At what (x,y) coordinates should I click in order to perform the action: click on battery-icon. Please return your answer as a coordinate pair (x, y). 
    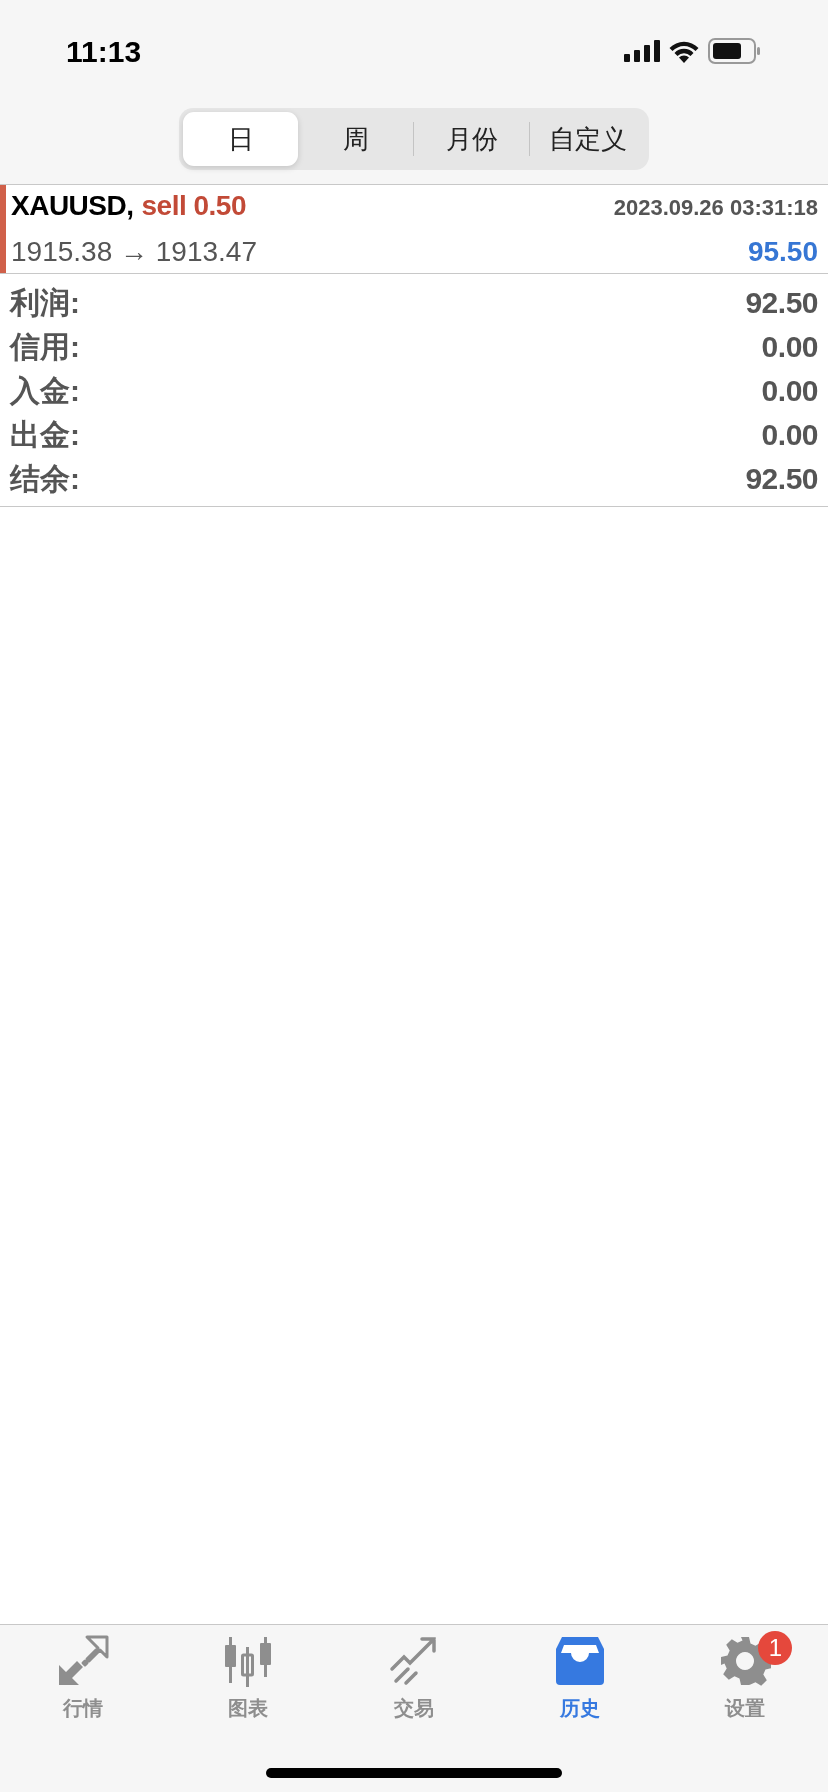
    Looking at the image, I should click on (735, 51).